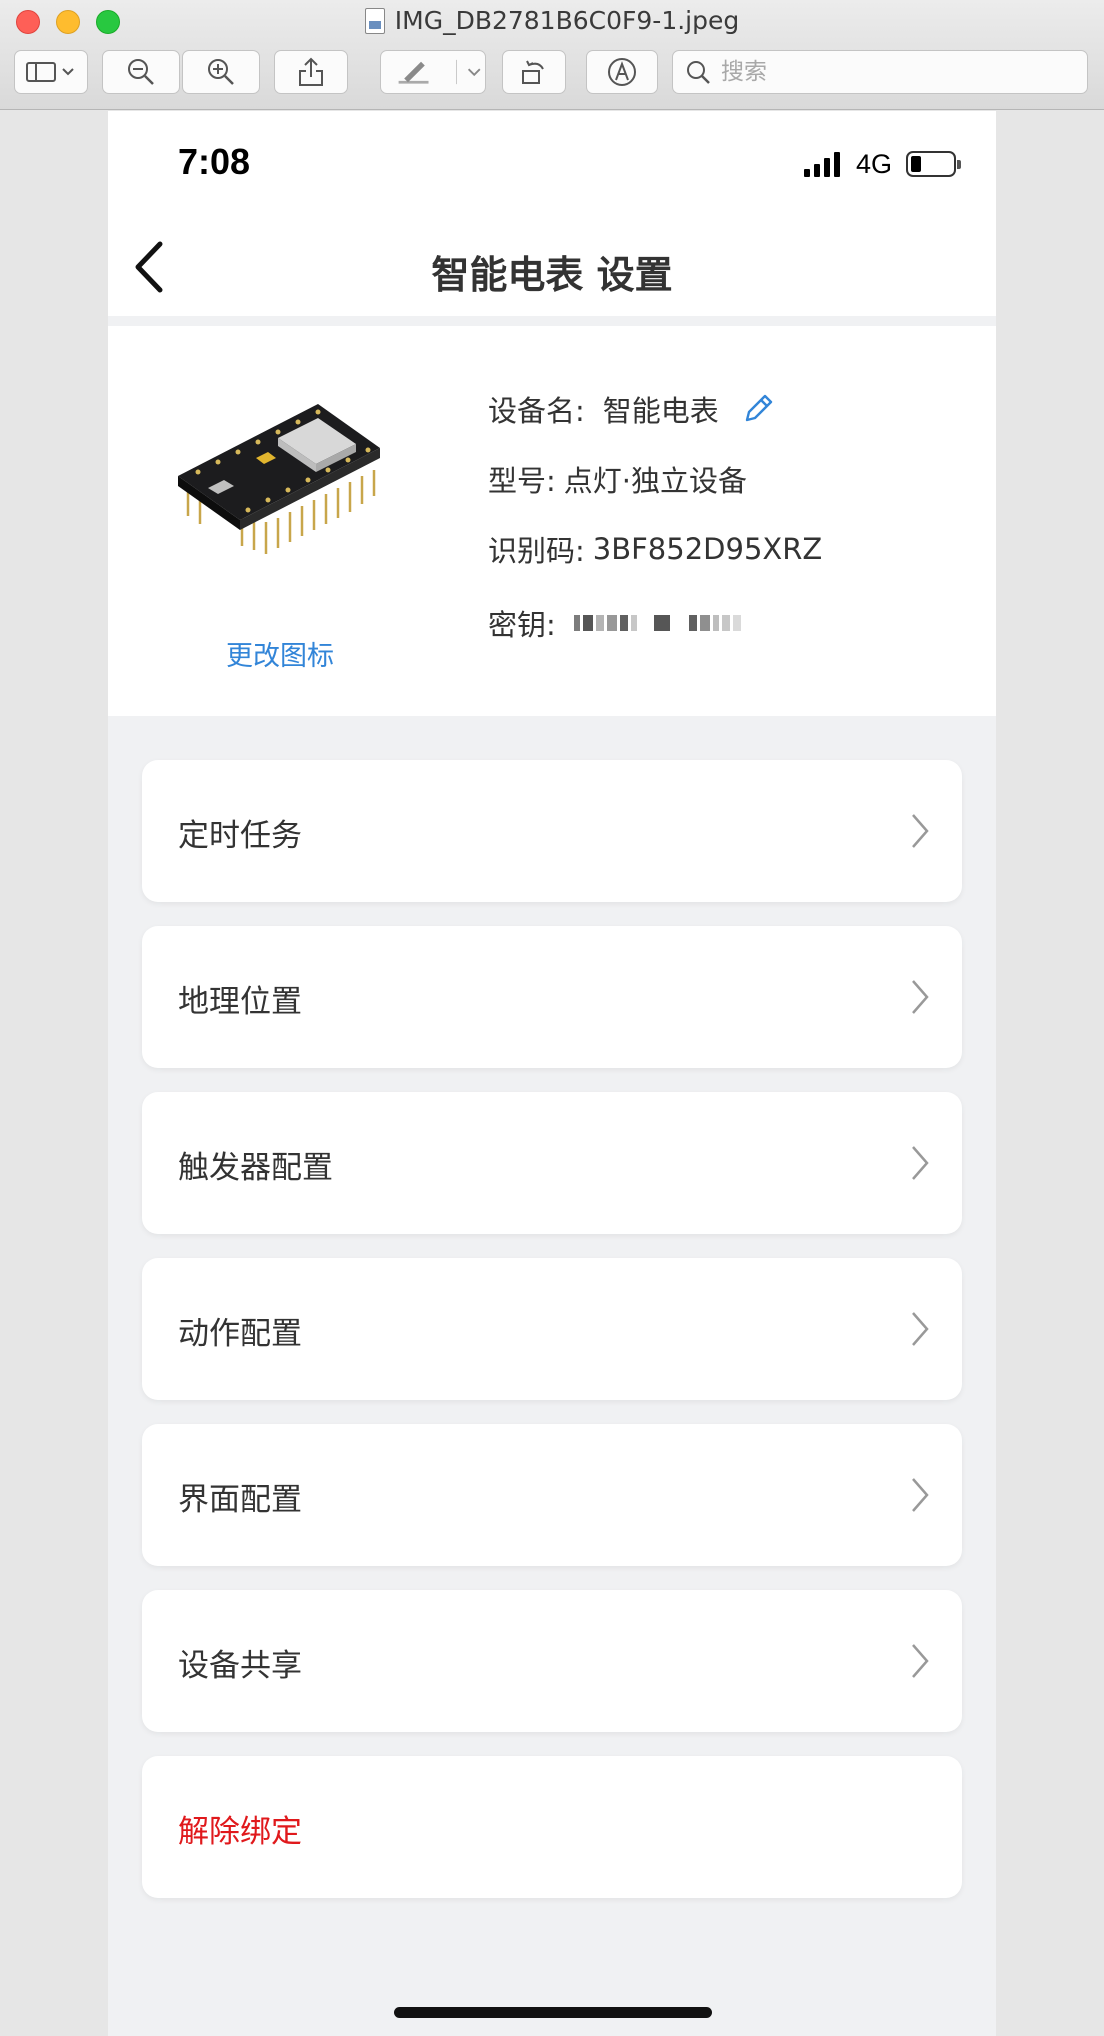  Describe the element at coordinates (660, 411) in the screenshot. I see `device-name-value: 智能电表` at that location.